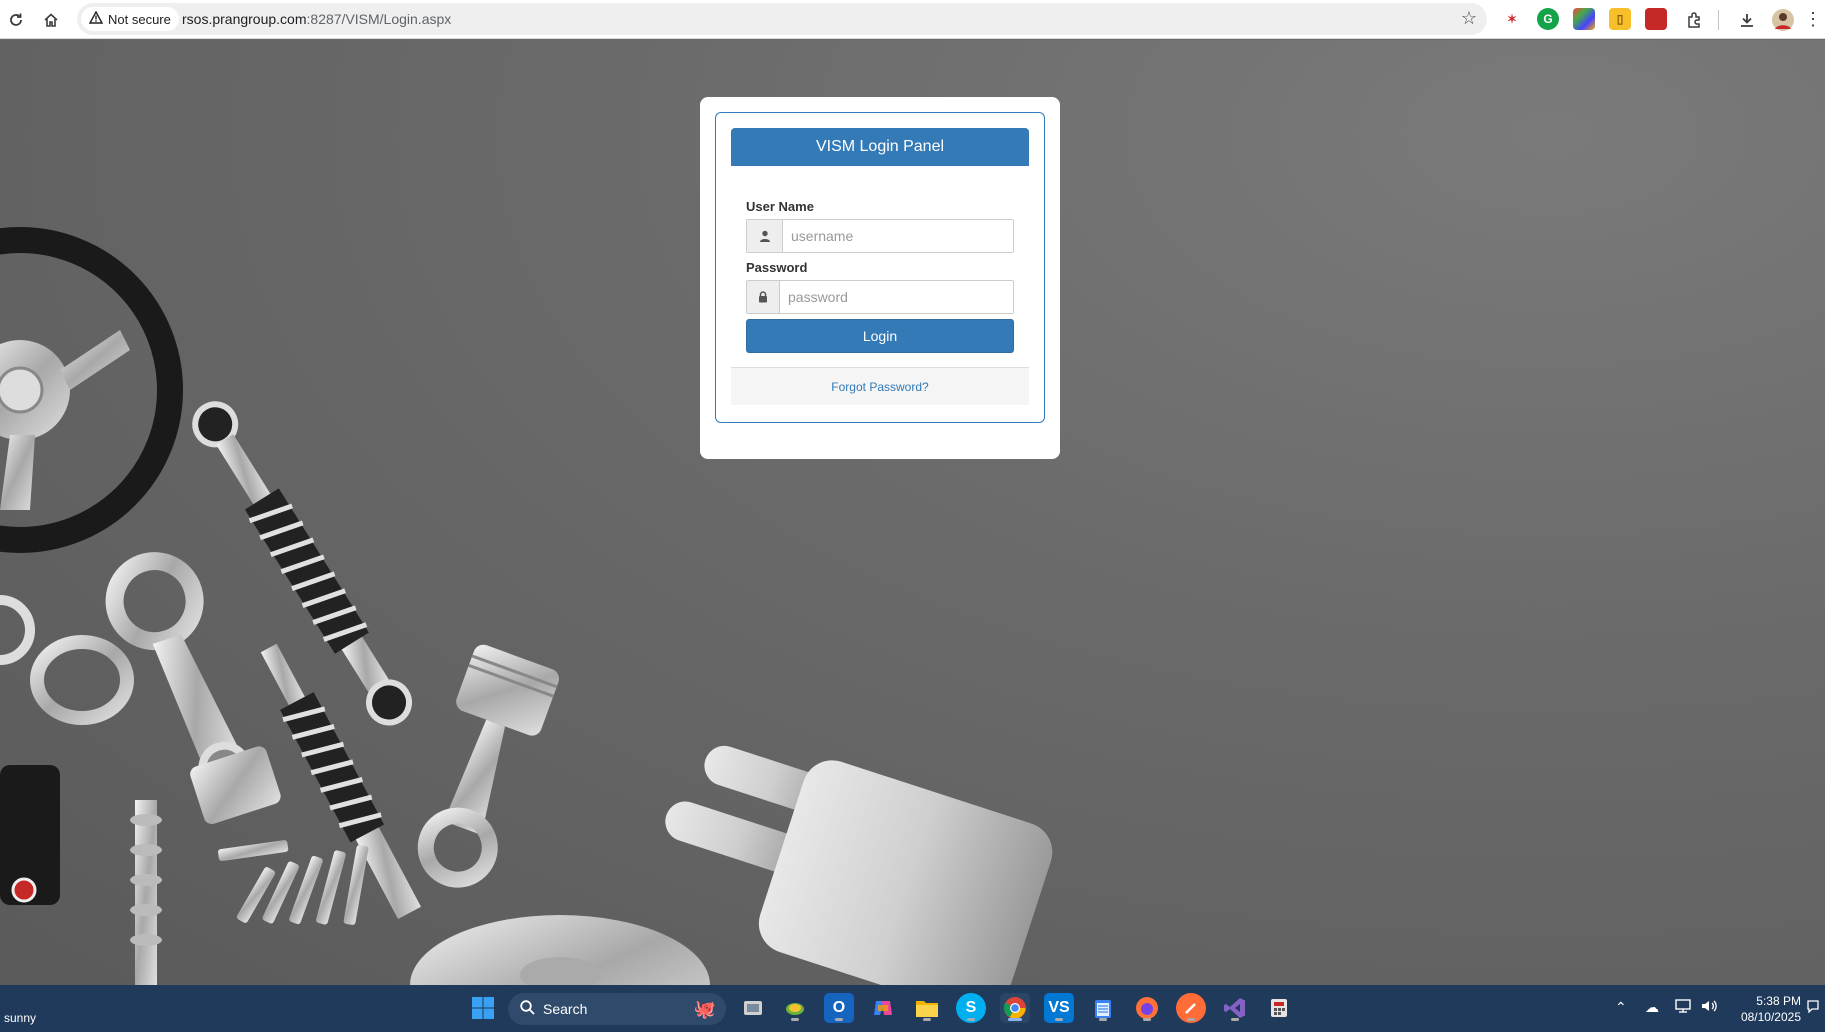 This screenshot has height=1032, width=1825. I want to click on download-icon, so click(1746, 19).